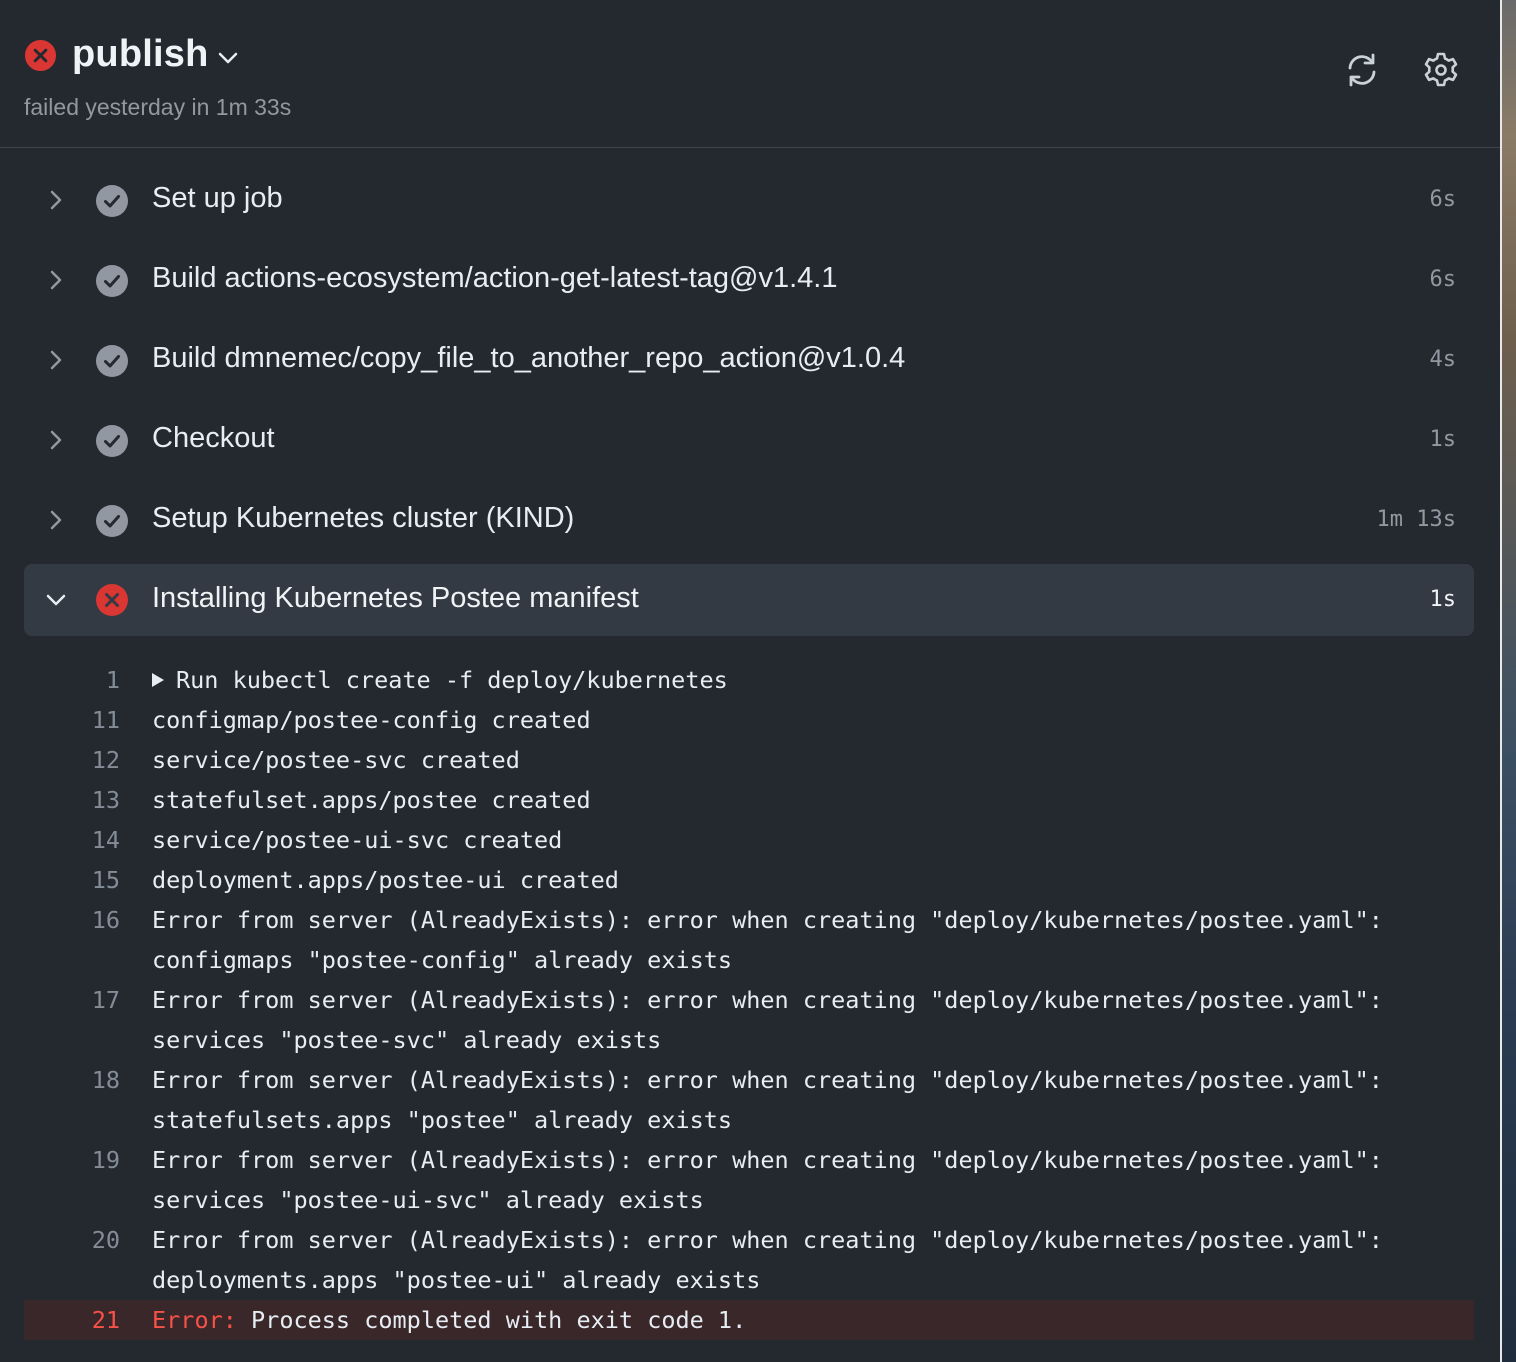 The width and height of the screenshot is (1516, 1362). I want to click on step-name: Checkout, so click(213, 438).